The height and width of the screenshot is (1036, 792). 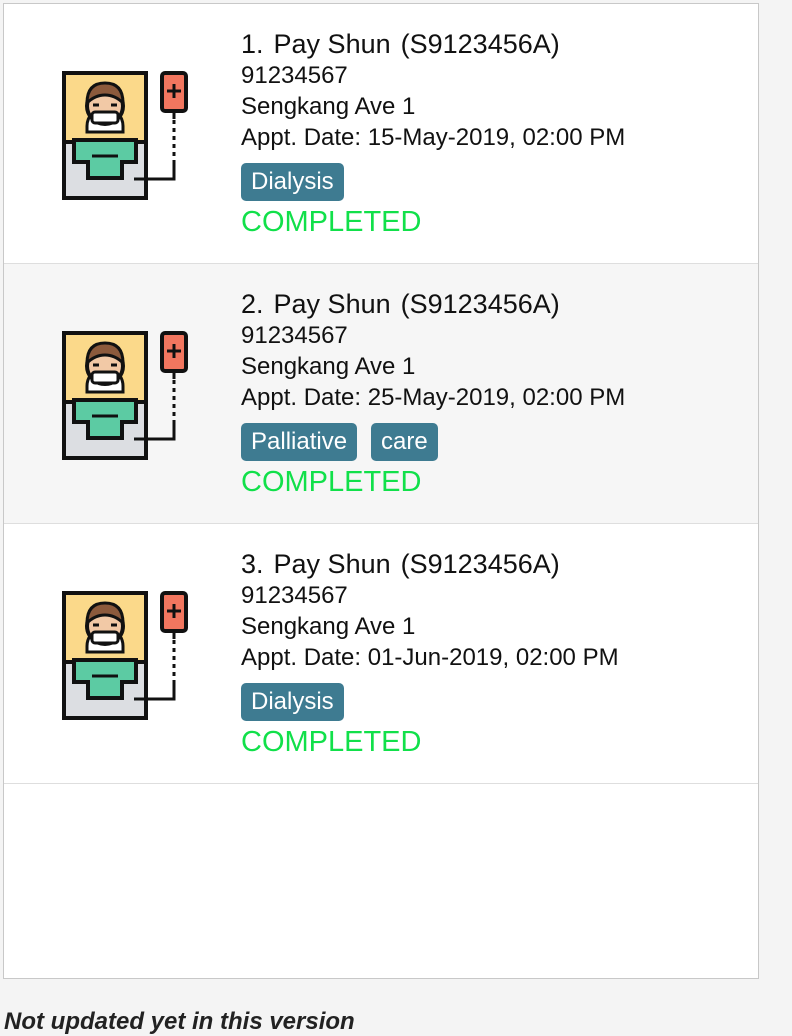 I want to click on tag-palliative: Palliative, so click(x=299, y=442).